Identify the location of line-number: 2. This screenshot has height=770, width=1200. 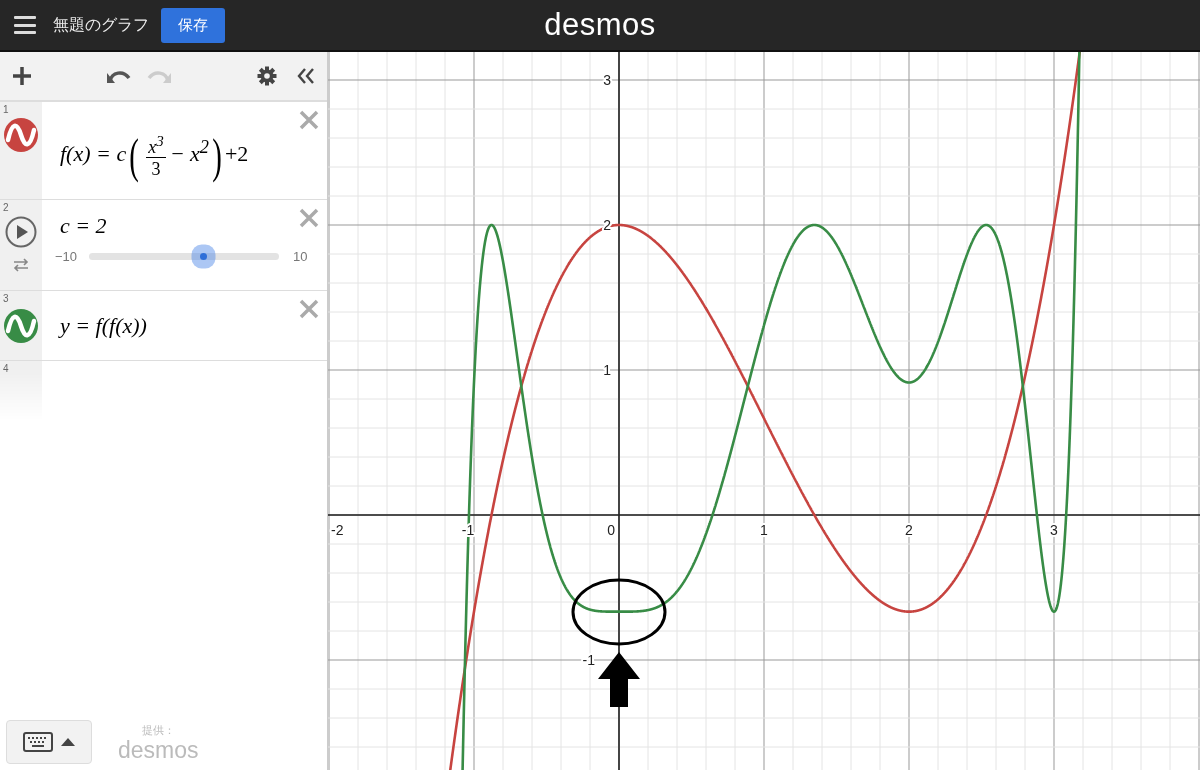
(6, 207).